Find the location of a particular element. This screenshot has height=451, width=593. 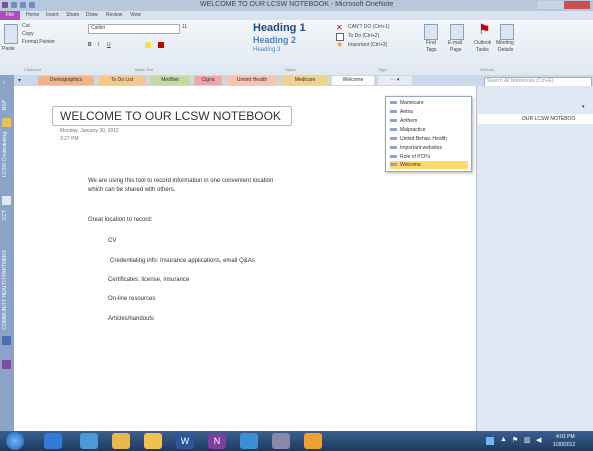

dropdown-item-united-behav-health: United Behav. Health is located at coordinates (429, 139).